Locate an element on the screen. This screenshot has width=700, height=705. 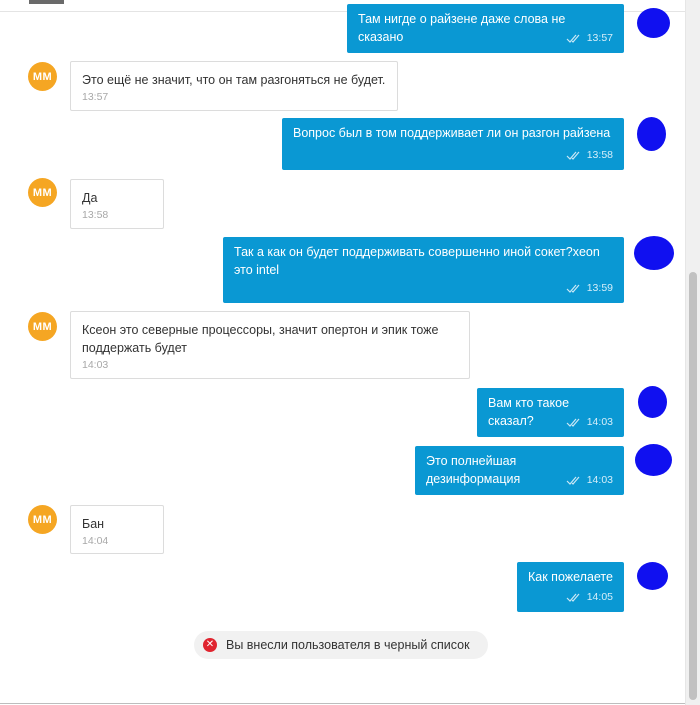
message-time: 14:04 is located at coordinates (95, 541).